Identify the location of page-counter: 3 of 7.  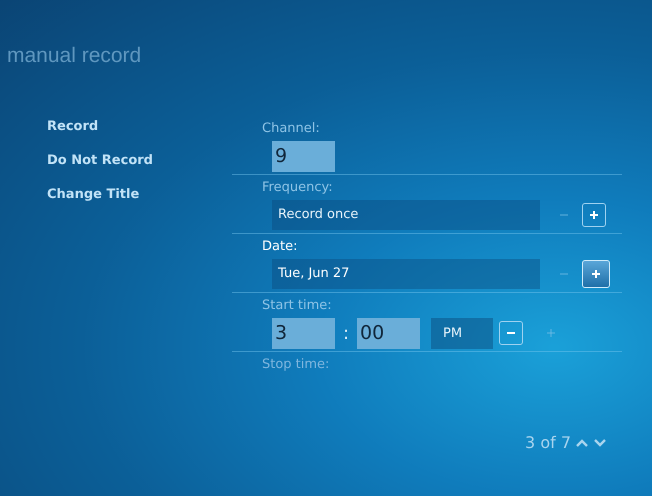
(548, 442).